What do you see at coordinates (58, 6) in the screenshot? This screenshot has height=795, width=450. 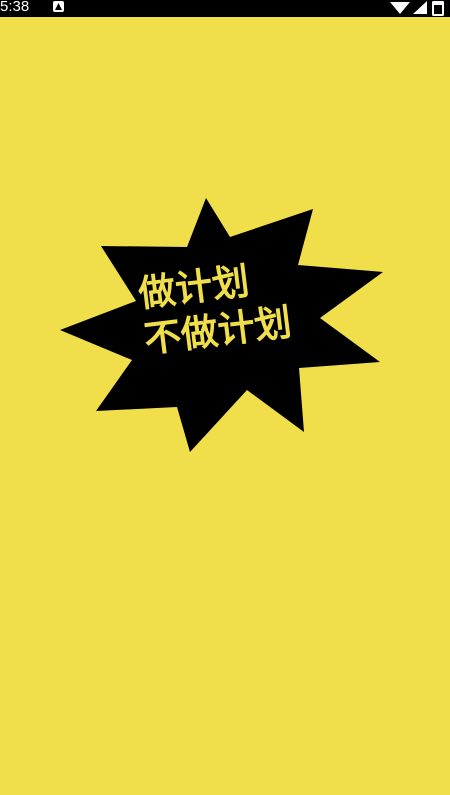 I see `notification-icon` at bounding box center [58, 6].